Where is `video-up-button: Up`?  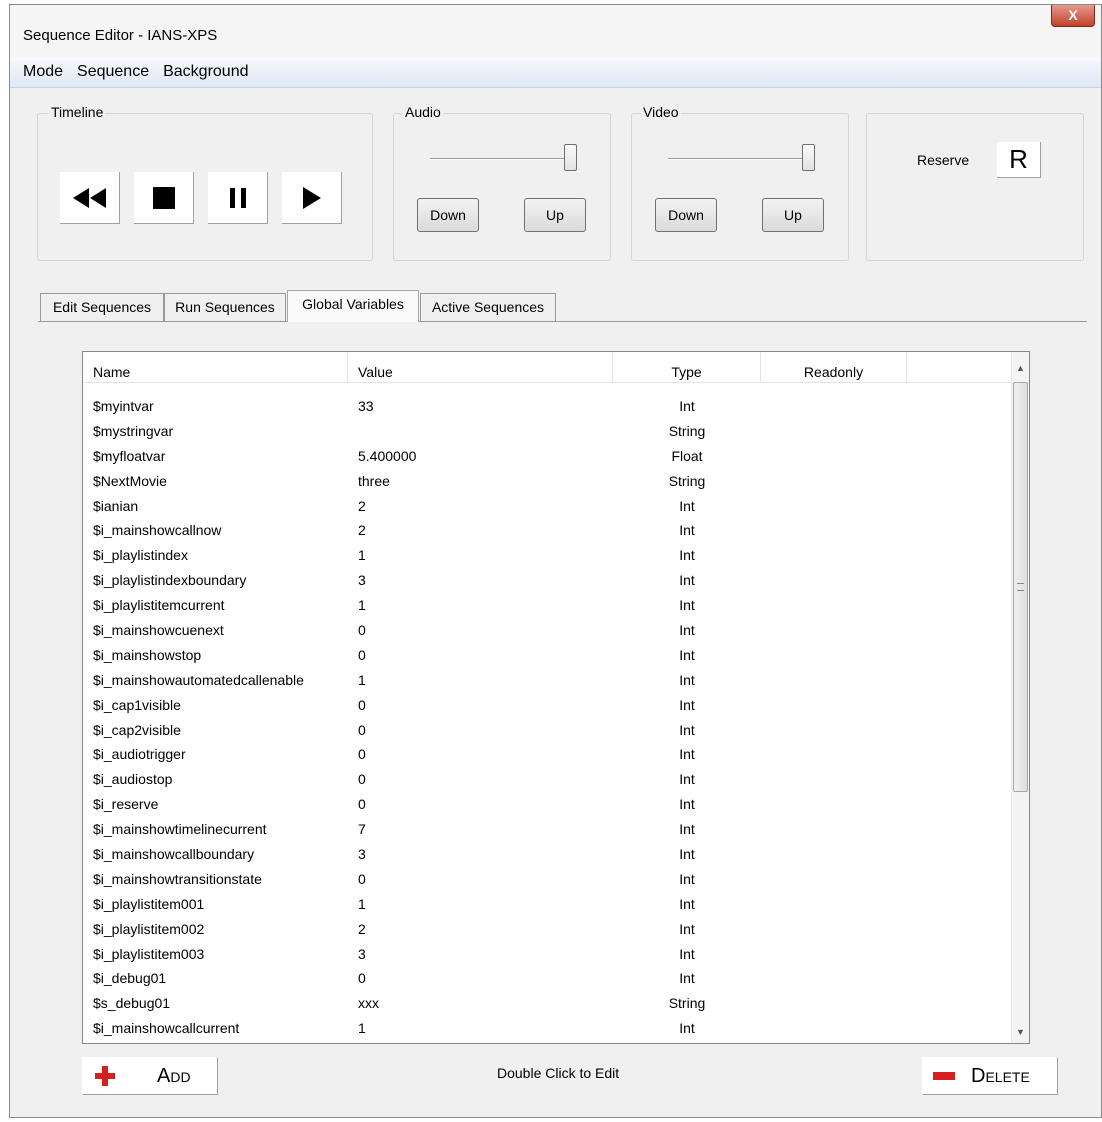 video-up-button: Up is located at coordinates (793, 215).